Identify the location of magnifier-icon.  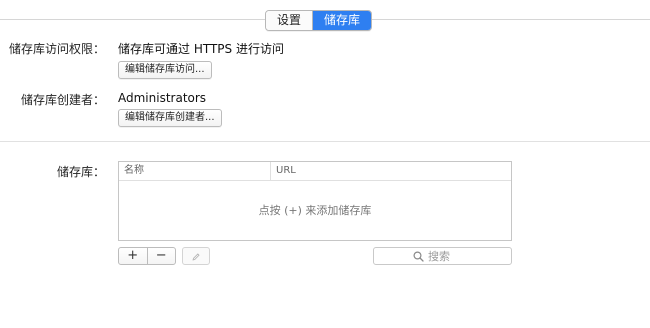
(418, 256).